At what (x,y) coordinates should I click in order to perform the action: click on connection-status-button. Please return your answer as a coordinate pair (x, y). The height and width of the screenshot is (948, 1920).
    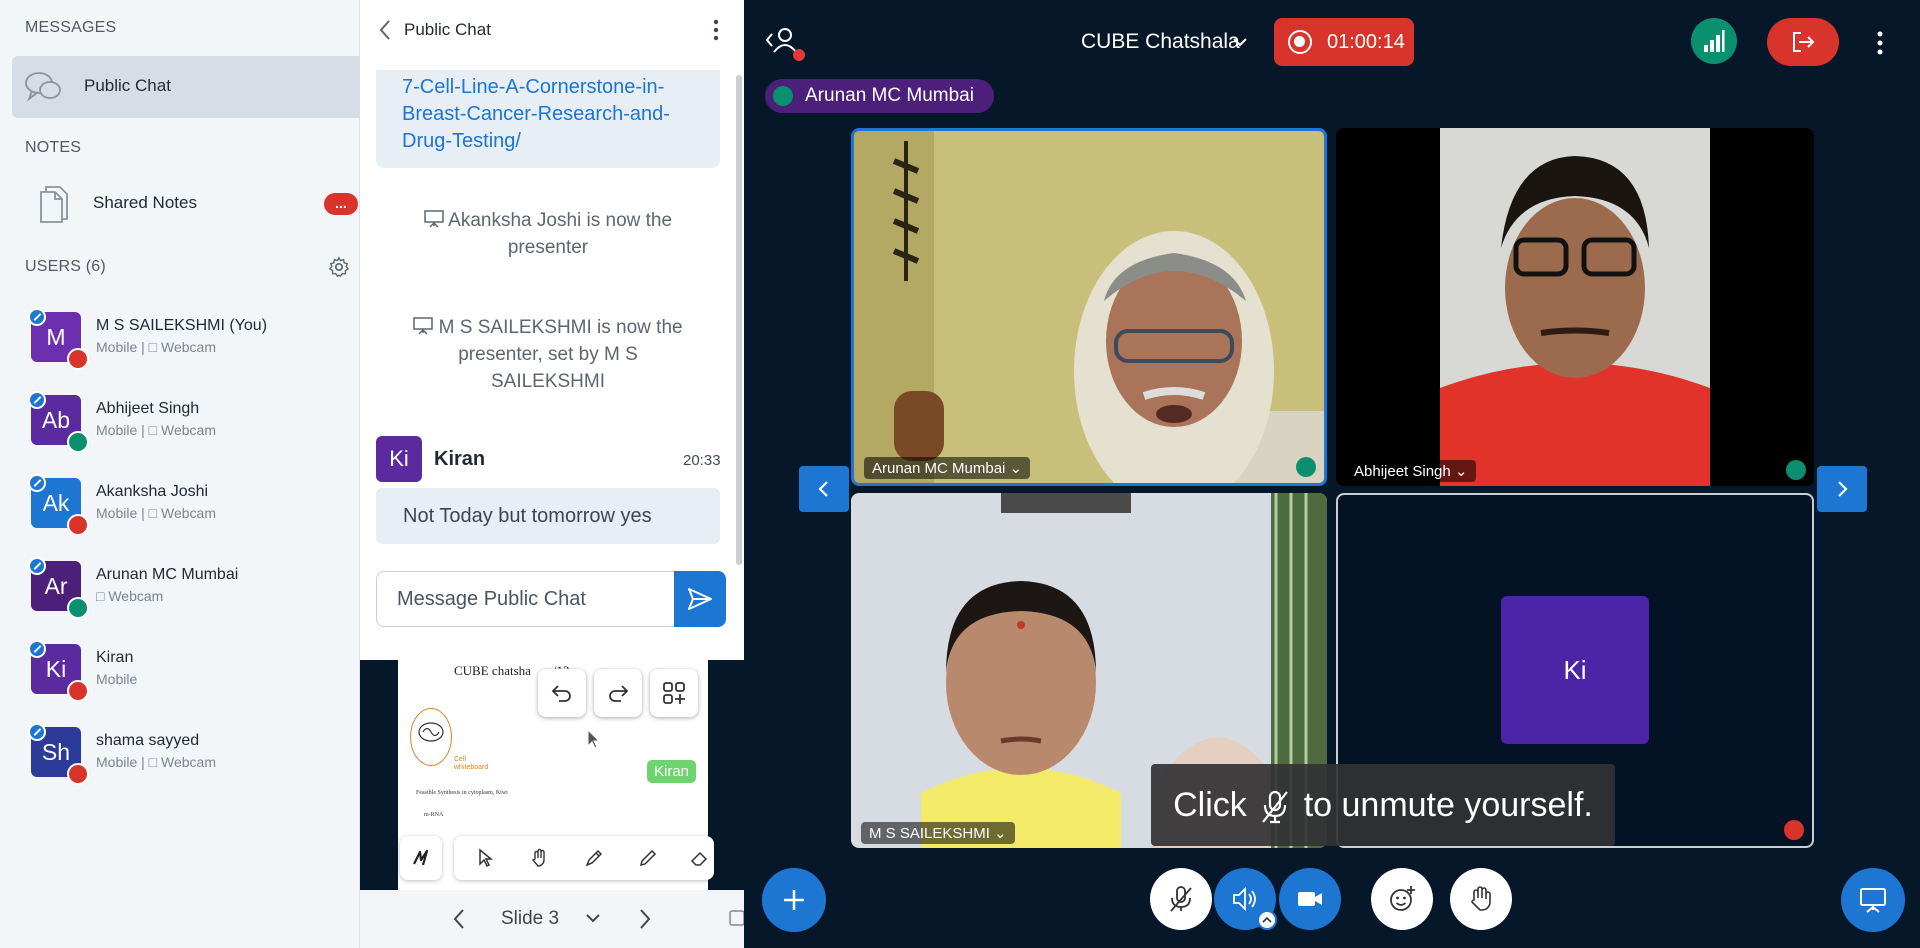
    Looking at the image, I should click on (1714, 41).